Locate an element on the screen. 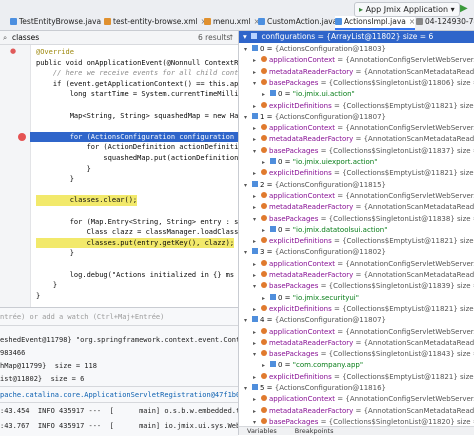 Image resolution: width=474 pixels, height=436 pixels. run-icon: ▶ is located at coordinates (464, 9).